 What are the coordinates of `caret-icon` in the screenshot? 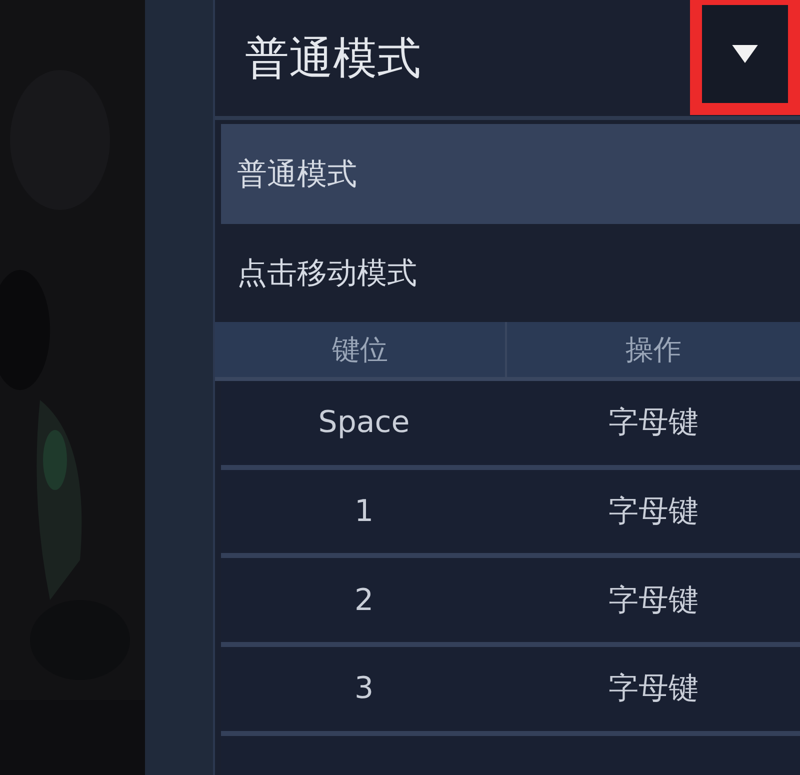 It's located at (745, 54).